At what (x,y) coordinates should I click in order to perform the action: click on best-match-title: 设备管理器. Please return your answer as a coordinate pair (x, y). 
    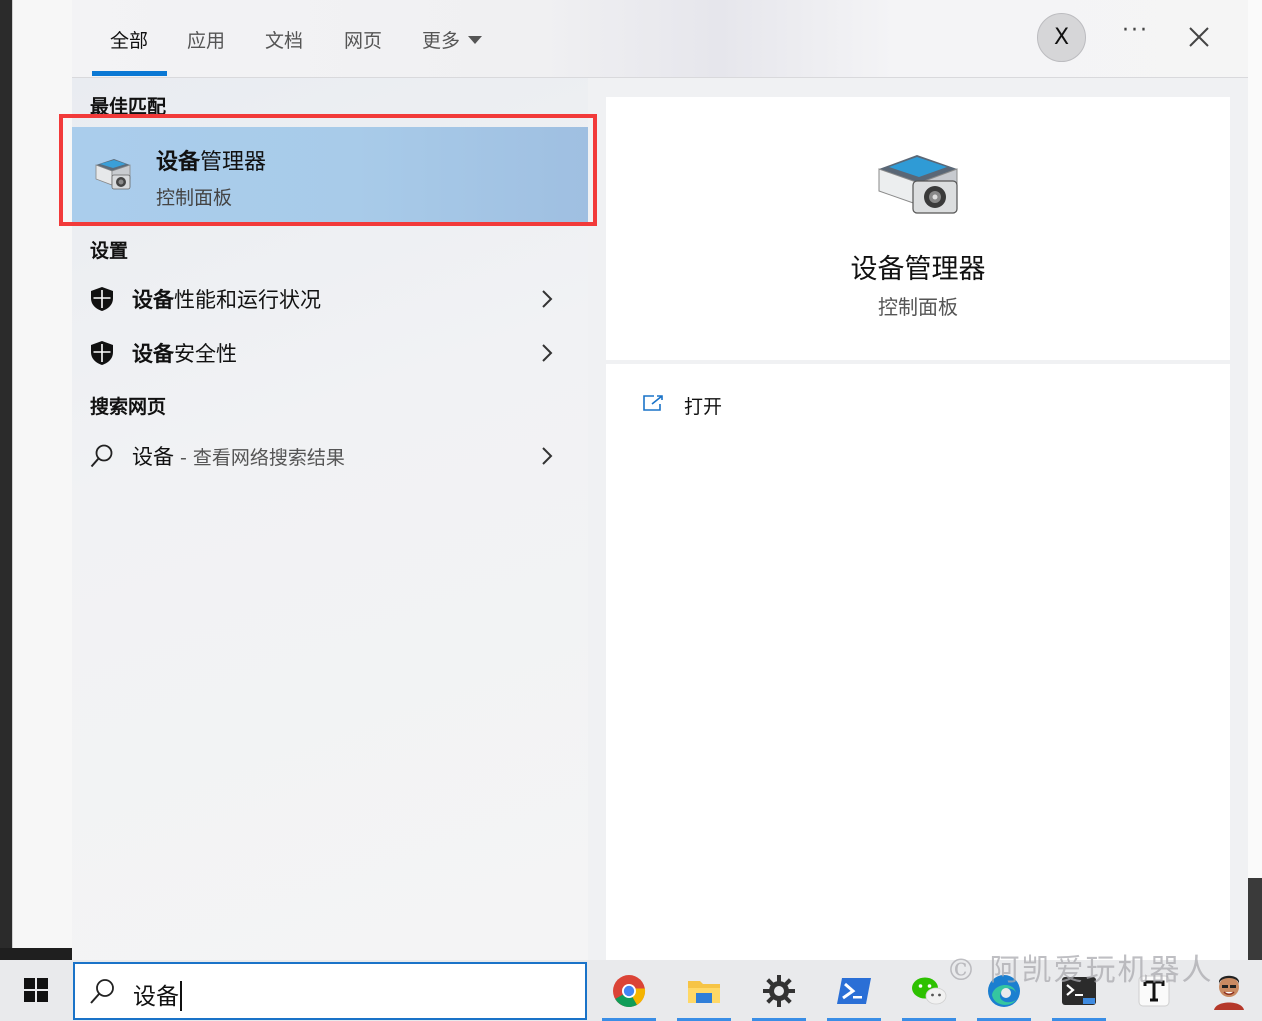
    Looking at the image, I should click on (211, 160).